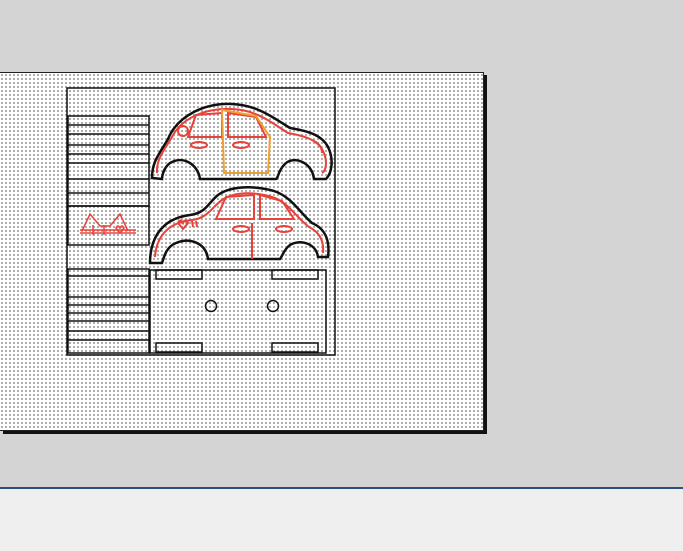 The width and height of the screenshot is (683, 551). I want to click on slat-stack-lower, so click(108, 311).